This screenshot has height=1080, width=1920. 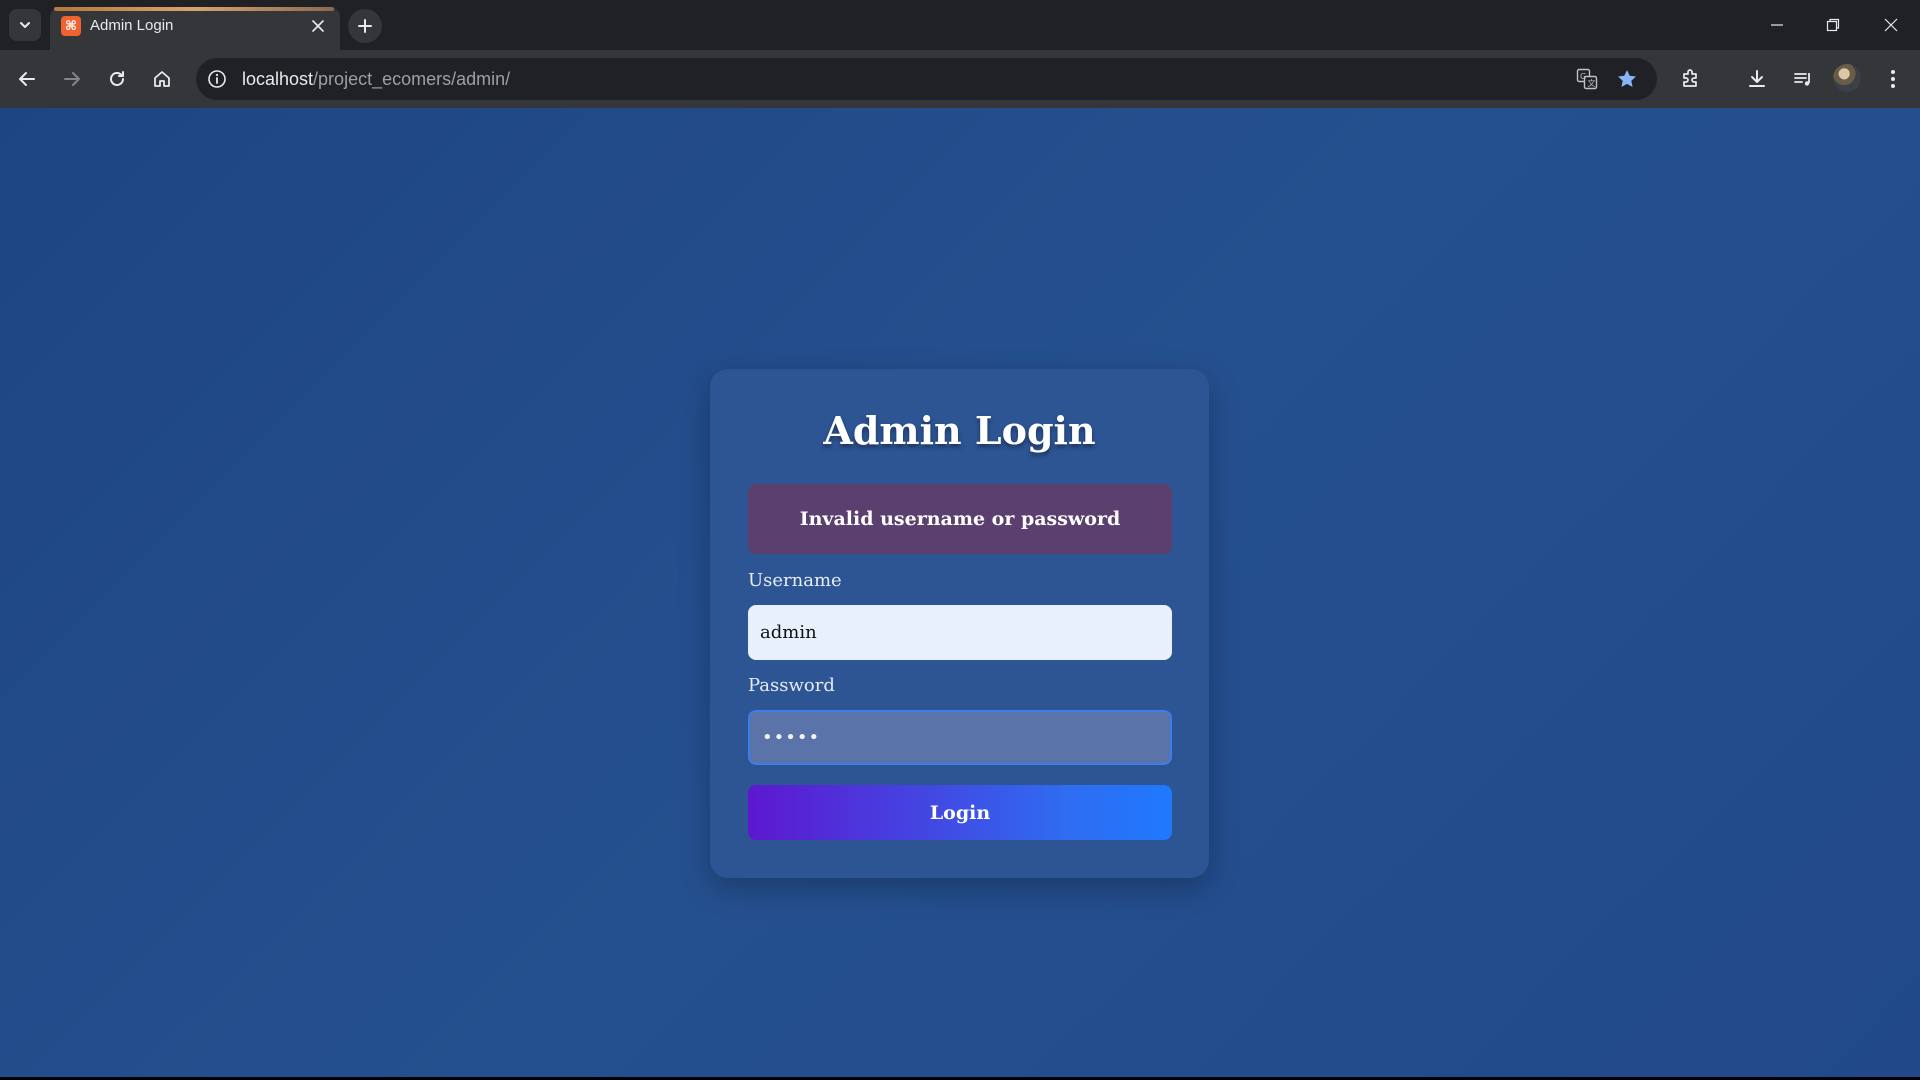 I want to click on url-host: localhost, so click(x=278, y=79).